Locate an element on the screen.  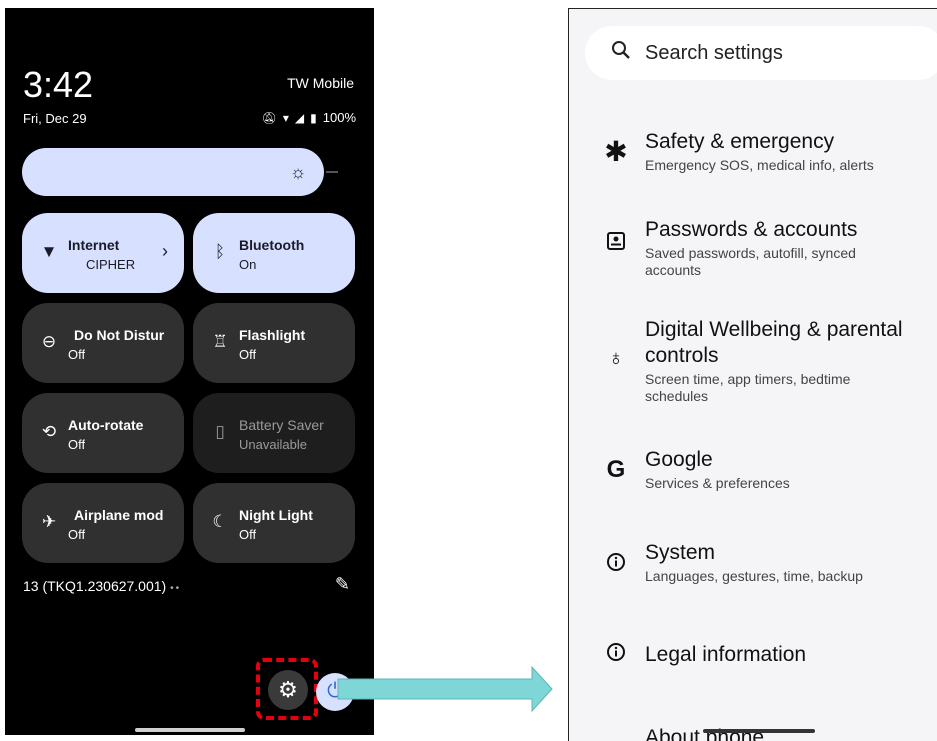
item-title: Passwords & accounts is located at coordinates (751, 229).